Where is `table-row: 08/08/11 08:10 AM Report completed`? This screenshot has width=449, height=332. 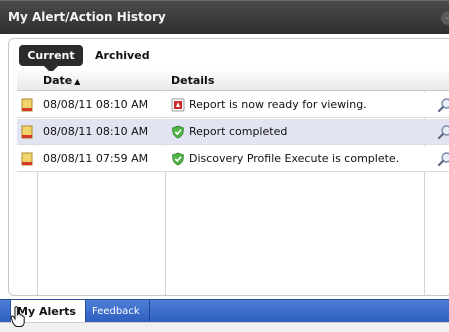
table-row: 08/08/11 08:10 AM Report completed is located at coordinates (233, 132).